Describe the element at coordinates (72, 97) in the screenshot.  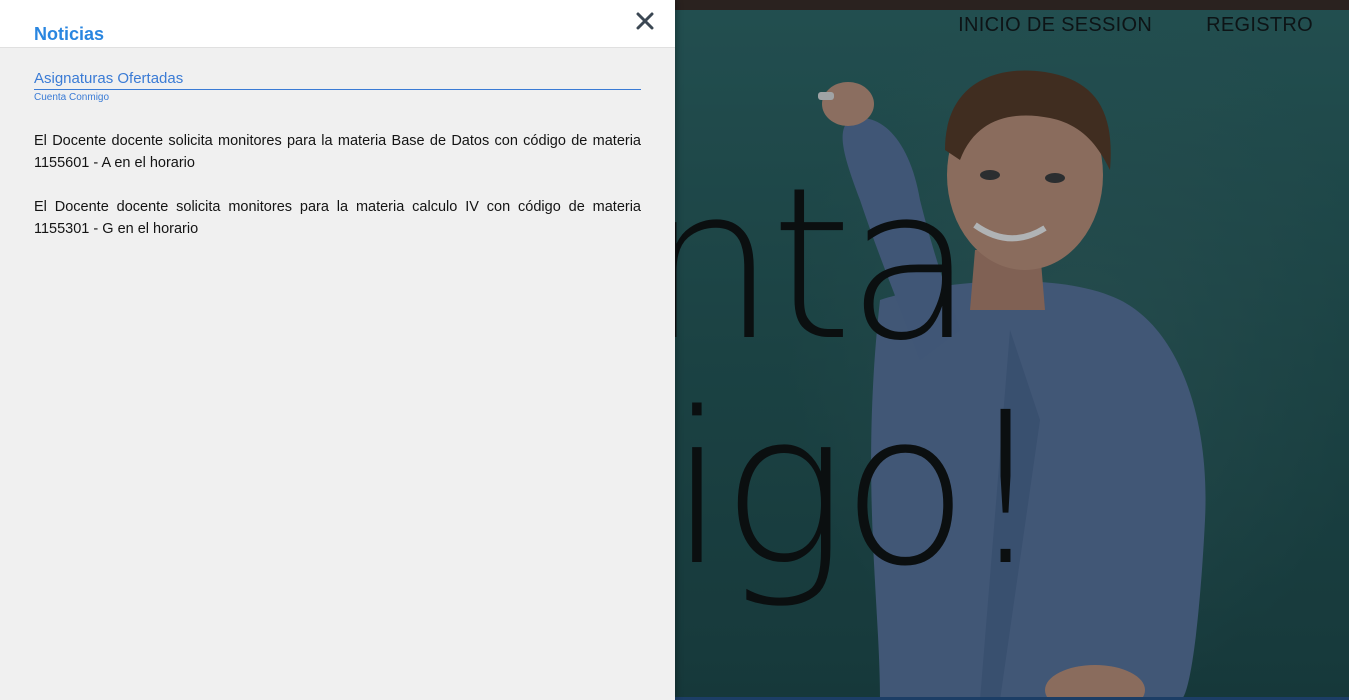
I see `section-subtitle: Cuenta Conmigo` at that location.